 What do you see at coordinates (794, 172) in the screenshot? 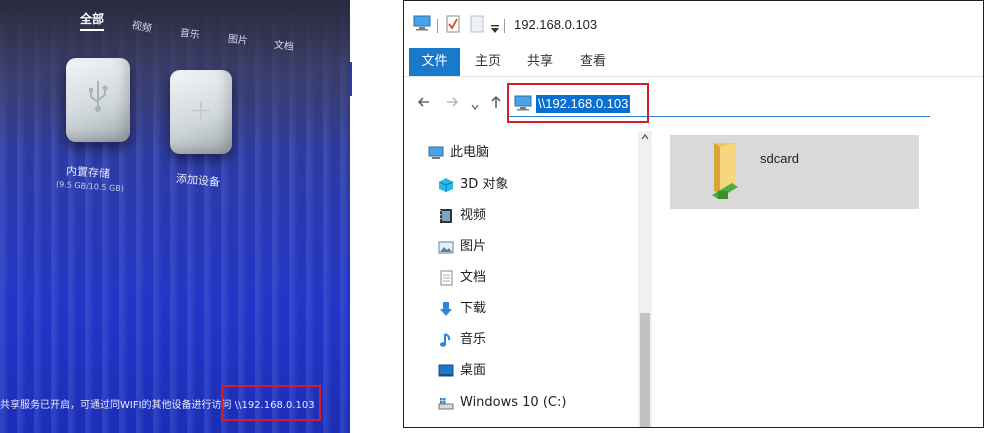
I see `folder-item-sdcard: sdcard` at bounding box center [794, 172].